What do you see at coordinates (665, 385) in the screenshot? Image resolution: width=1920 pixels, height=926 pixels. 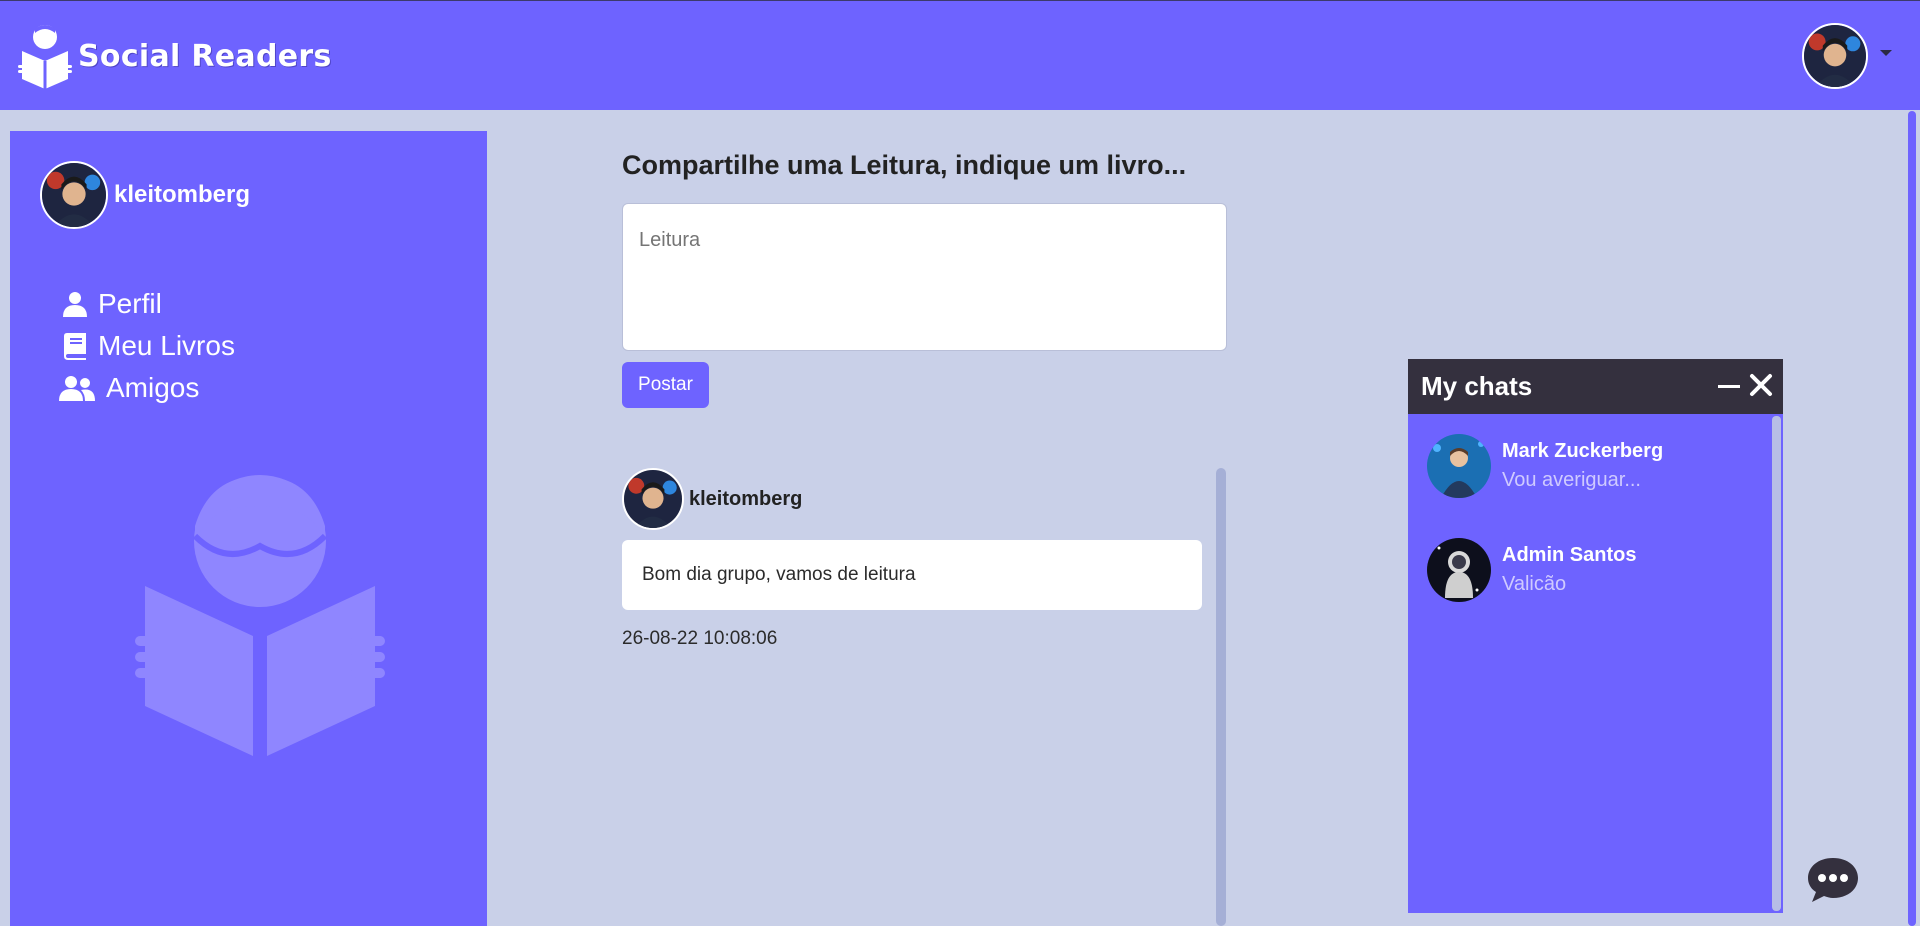 I see `post-button: Postar` at bounding box center [665, 385].